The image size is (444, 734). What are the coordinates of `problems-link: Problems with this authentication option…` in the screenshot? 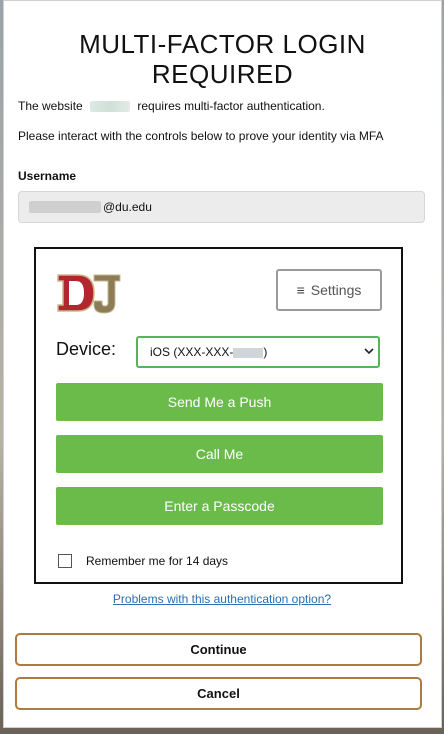 It's located at (222, 599).